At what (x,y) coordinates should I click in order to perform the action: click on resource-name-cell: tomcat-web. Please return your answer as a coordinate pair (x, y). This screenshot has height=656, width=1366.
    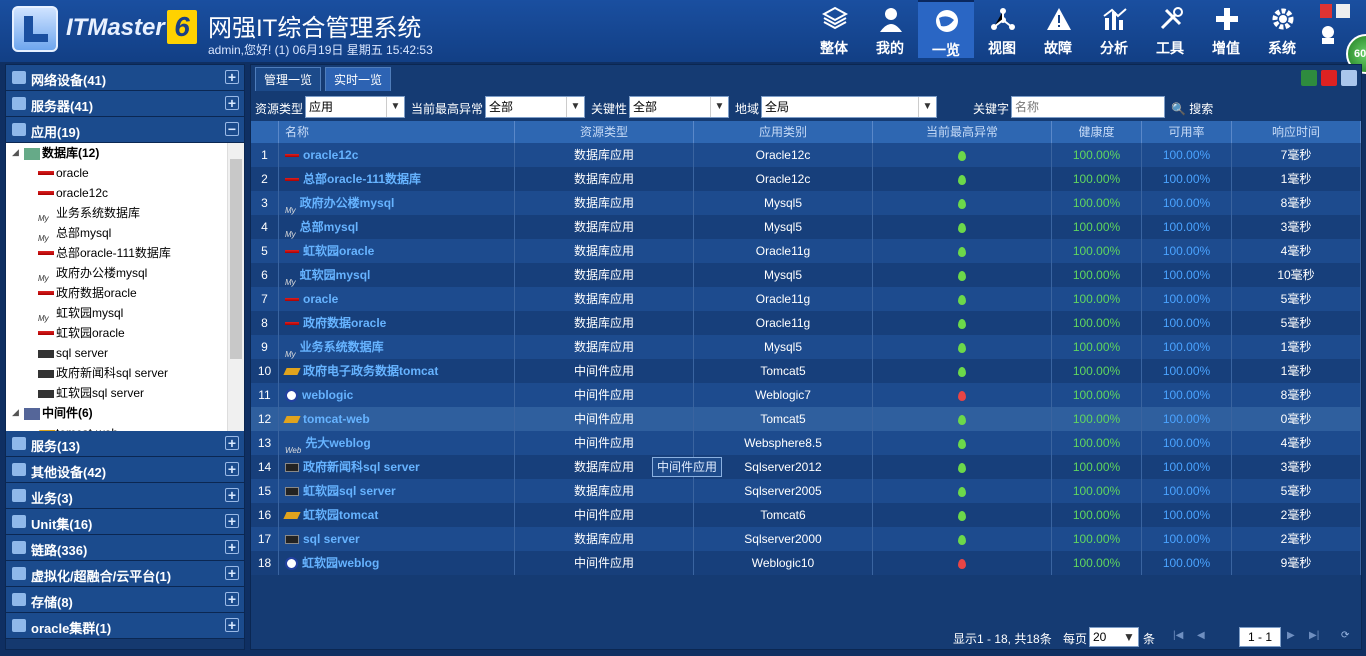
    Looking at the image, I should click on (397, 419).